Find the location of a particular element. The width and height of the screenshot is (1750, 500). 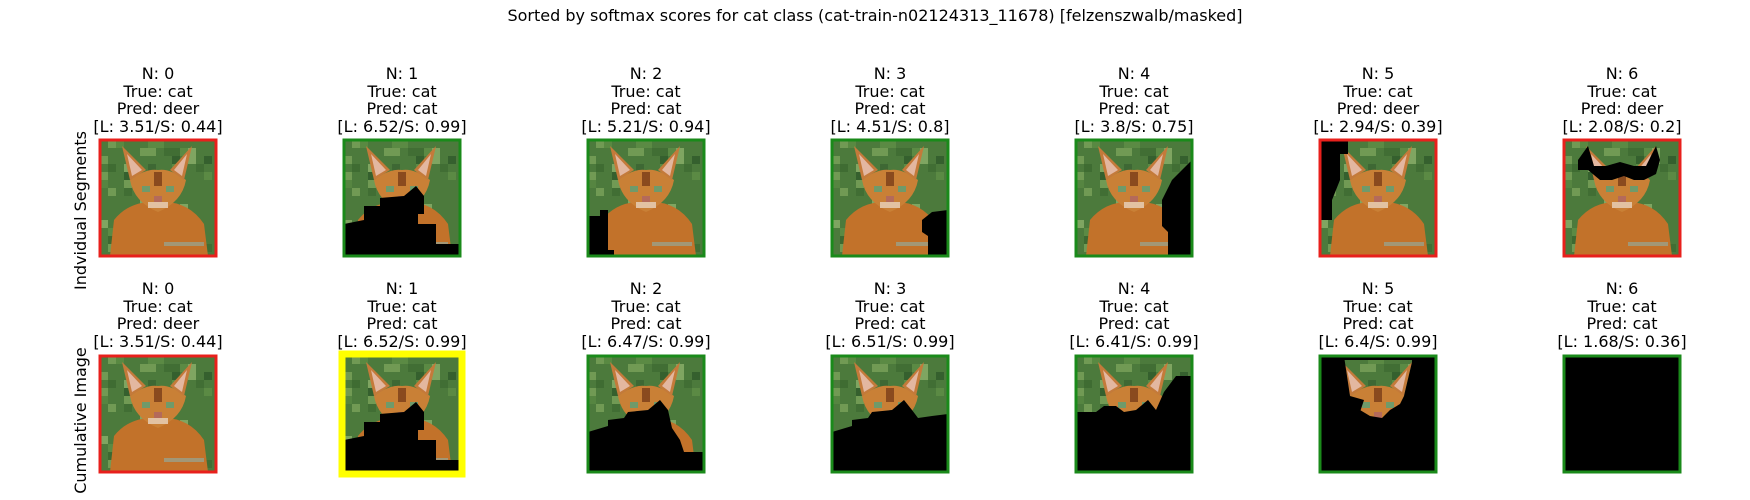

cell-caption: N: 6 True: cat Pred: deer [L: 2.08/S: 0.2] is located at coordinates (1622, 100).